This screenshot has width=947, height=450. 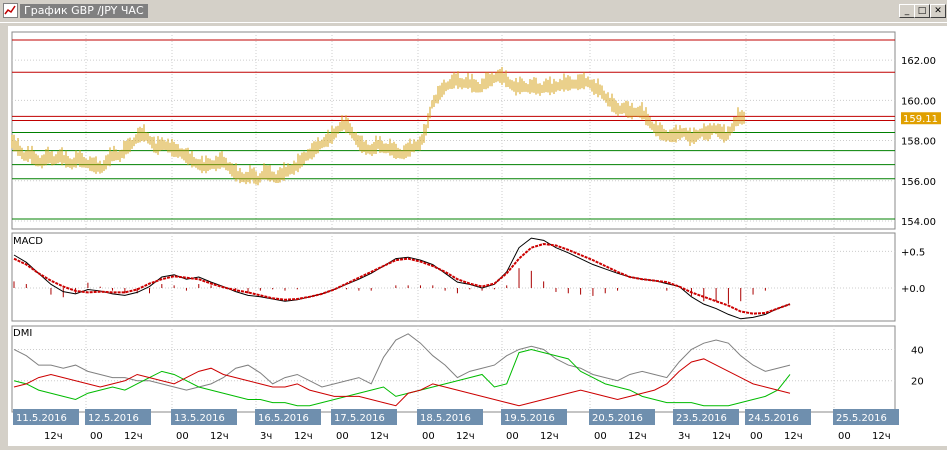 What do you see at coordinates (445, 418) in the screenshot?
I see `date-label: 18.5.2016` at bounding box center [445, 418].